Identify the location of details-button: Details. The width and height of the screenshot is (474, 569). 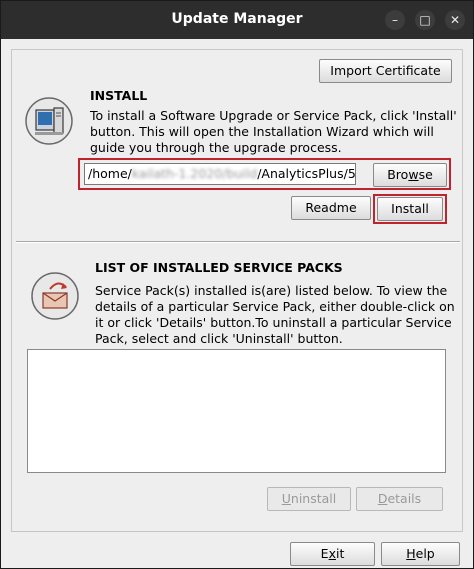
(399, 499).